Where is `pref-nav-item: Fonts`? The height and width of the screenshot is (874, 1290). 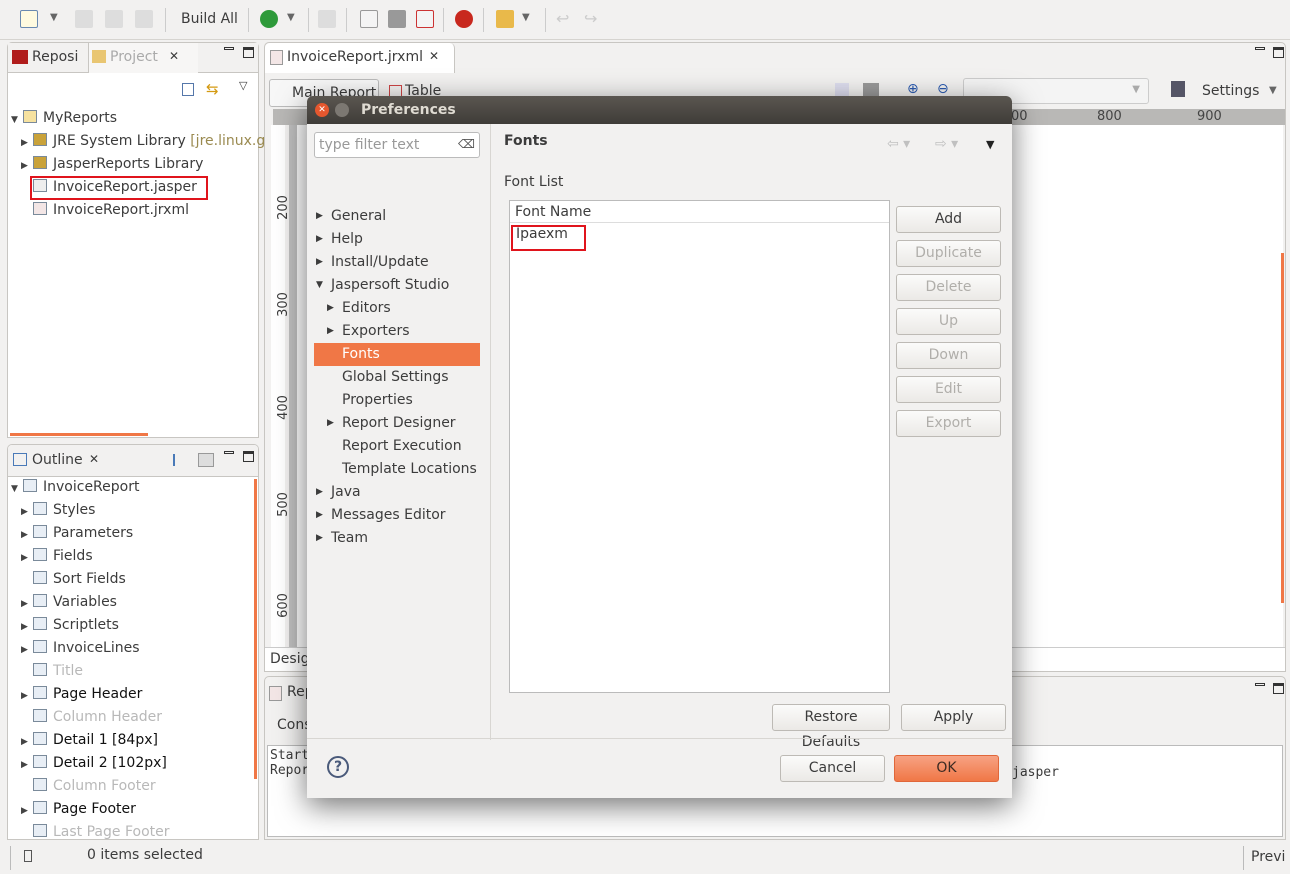
pref-nav-item: Fonts is located at coordinates (353, 354).